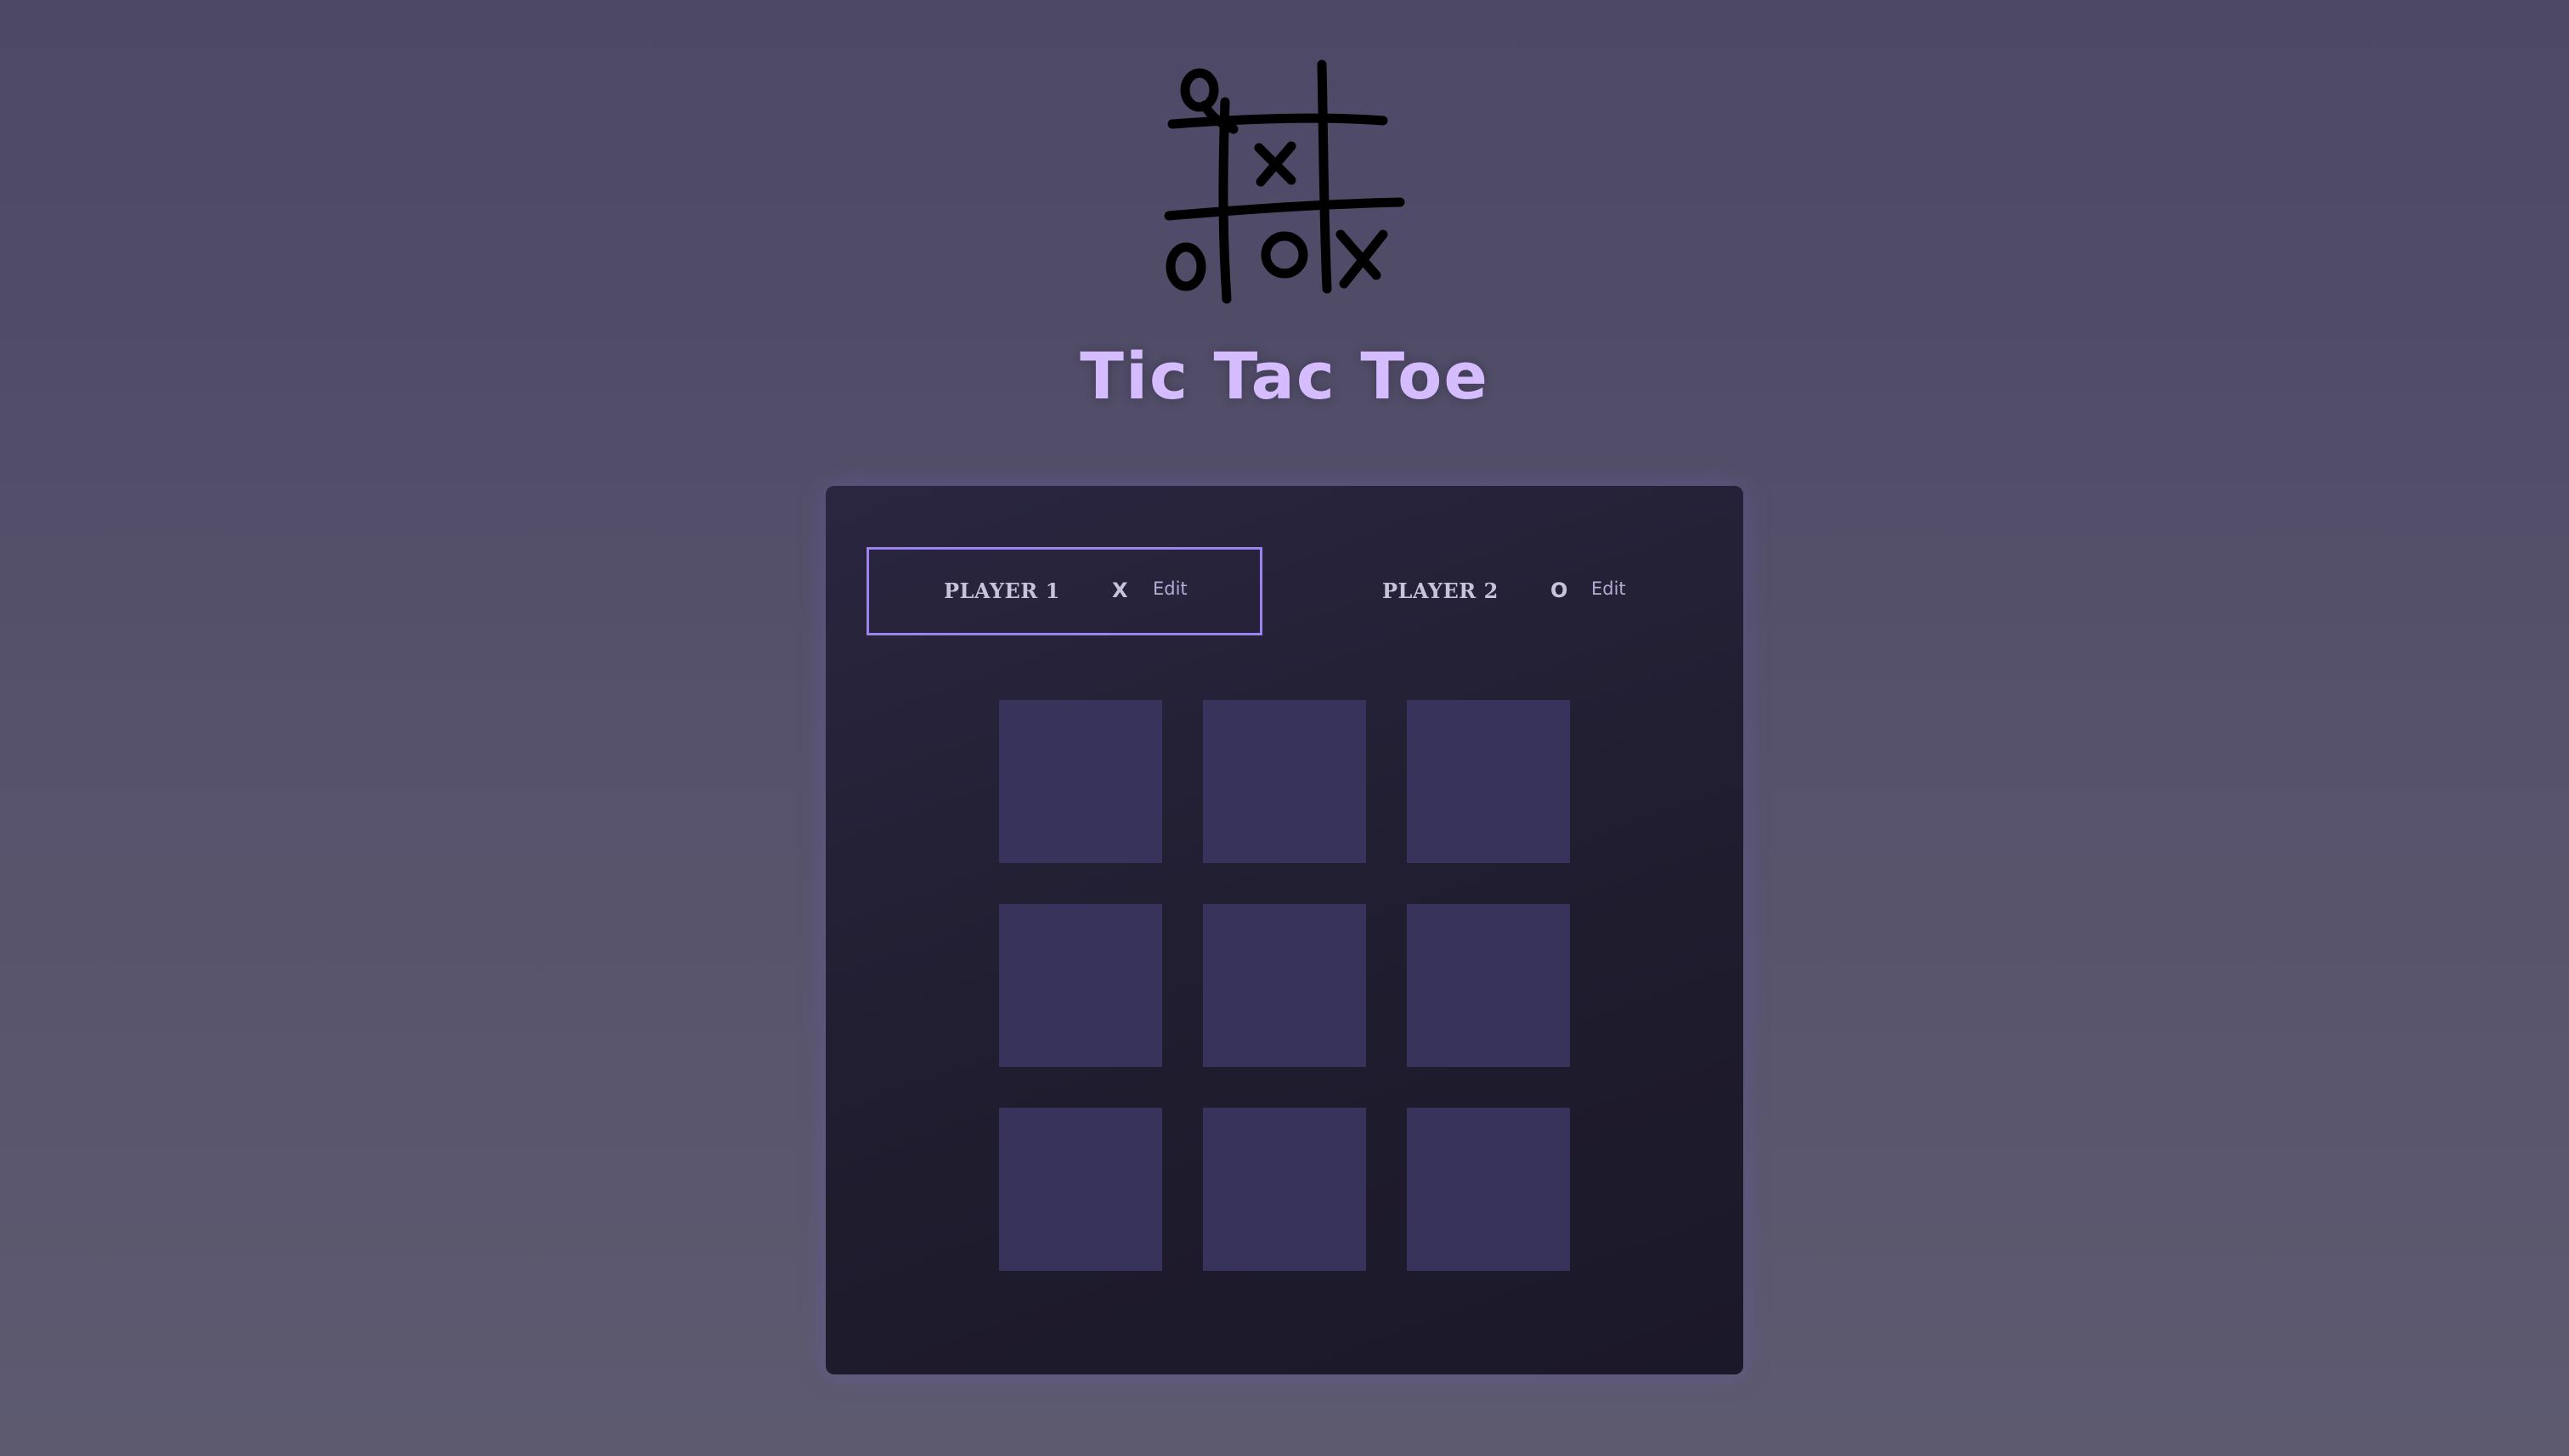 Image resolution: width=2569 pixels, height=1456 pixels. What do you see at coordinates (1120, 590) in the screenshot?
I see `player-1-symbol: X` at bounding box center [1120, 590].